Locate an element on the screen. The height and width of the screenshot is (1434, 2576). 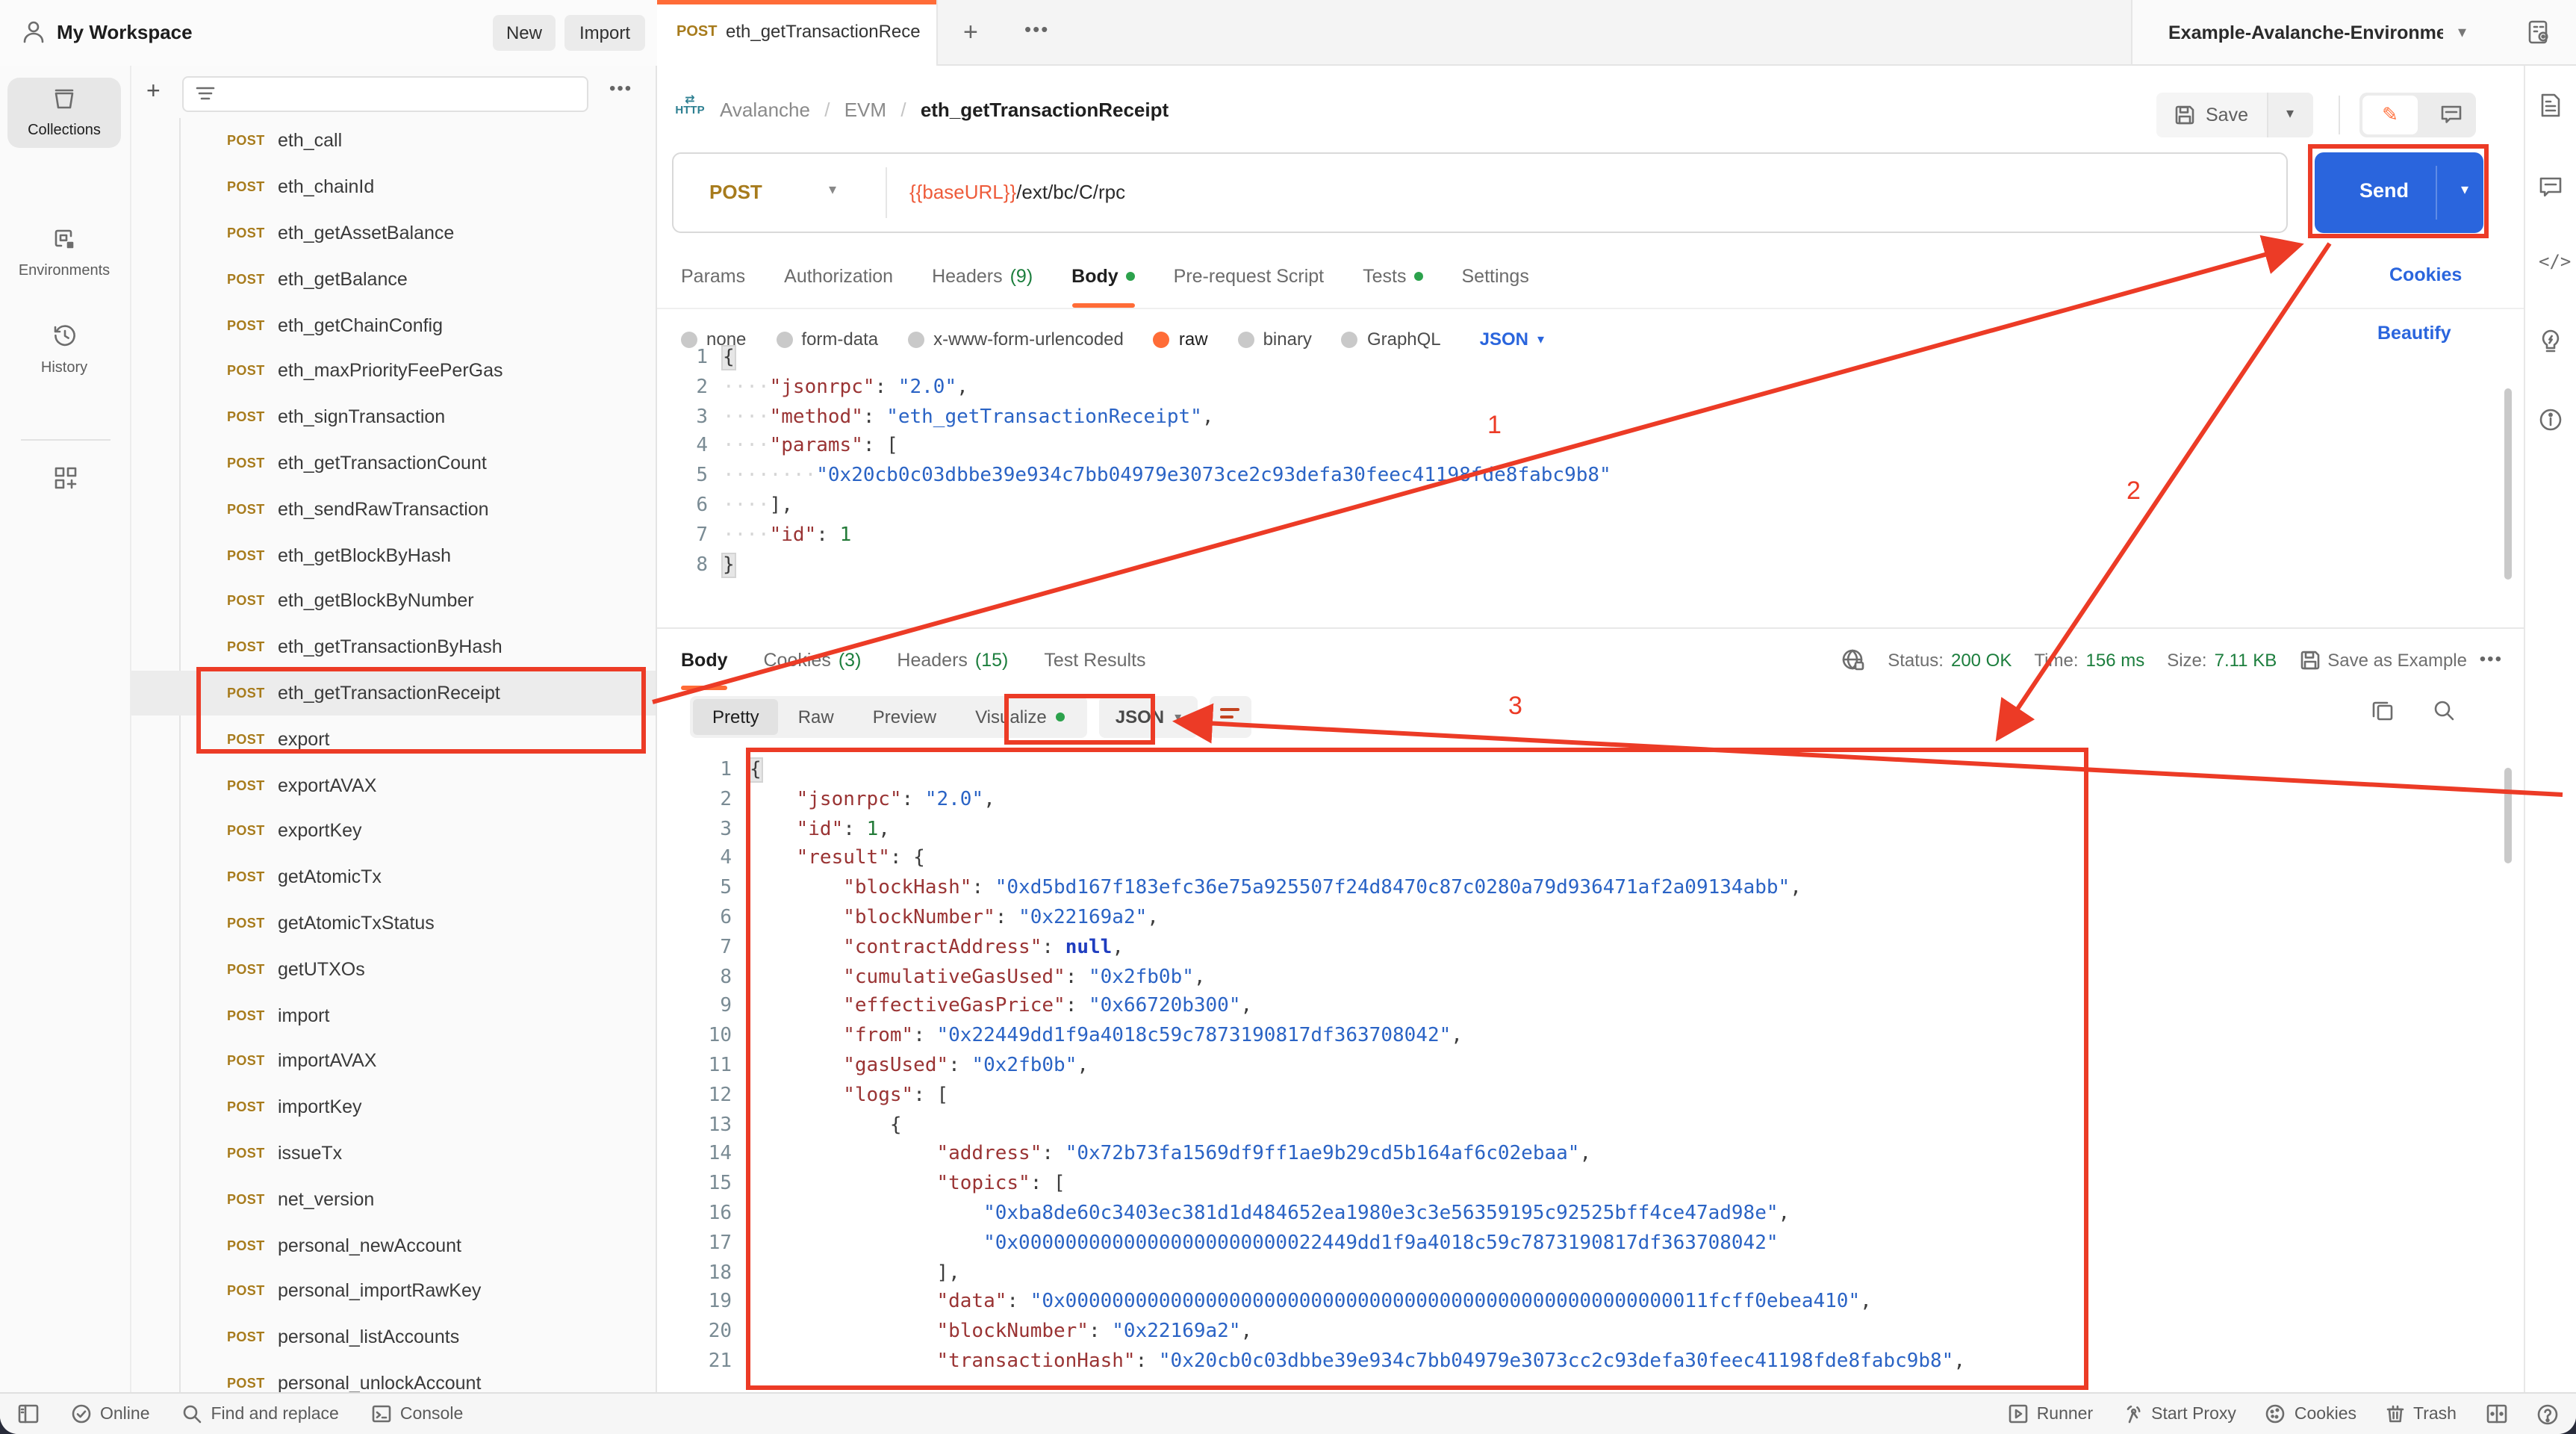
sidebar-item-eth_getBlockByNumber: POST eth_getBlockByNumber is located at coordinates (393, 601).